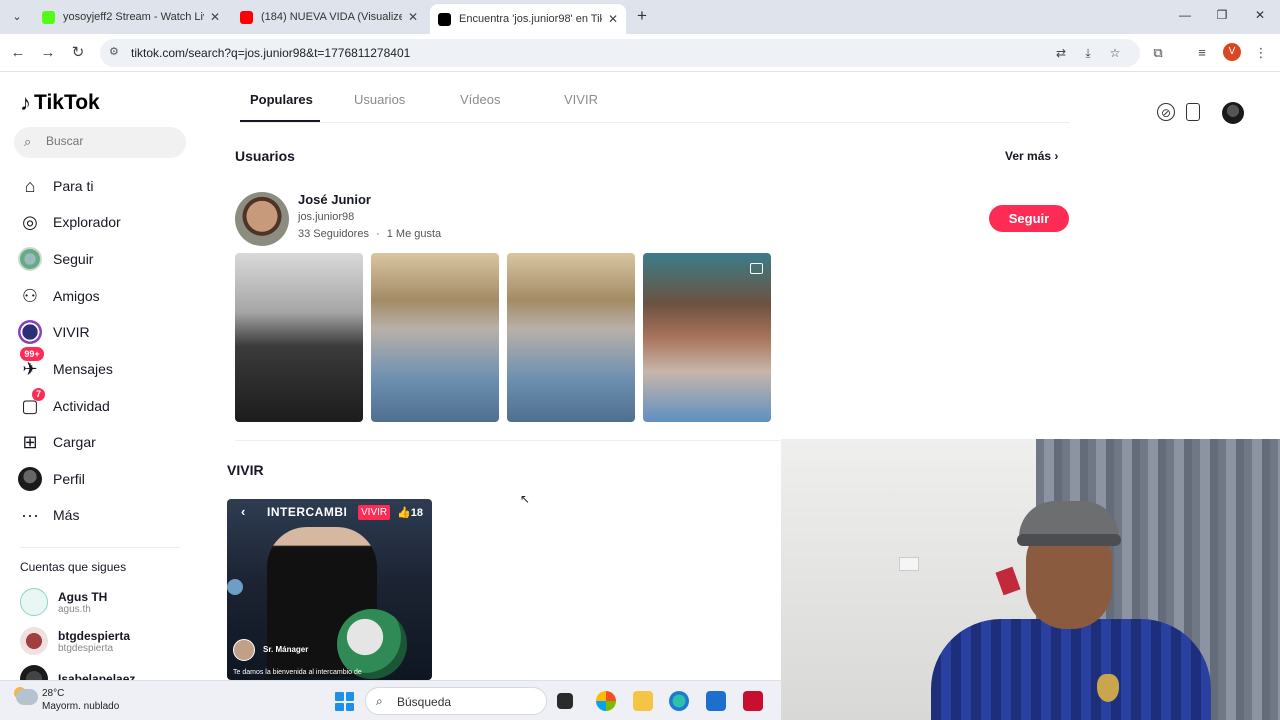  I want to click on mouse-cursor-icon: ↖, so click(525, 499).